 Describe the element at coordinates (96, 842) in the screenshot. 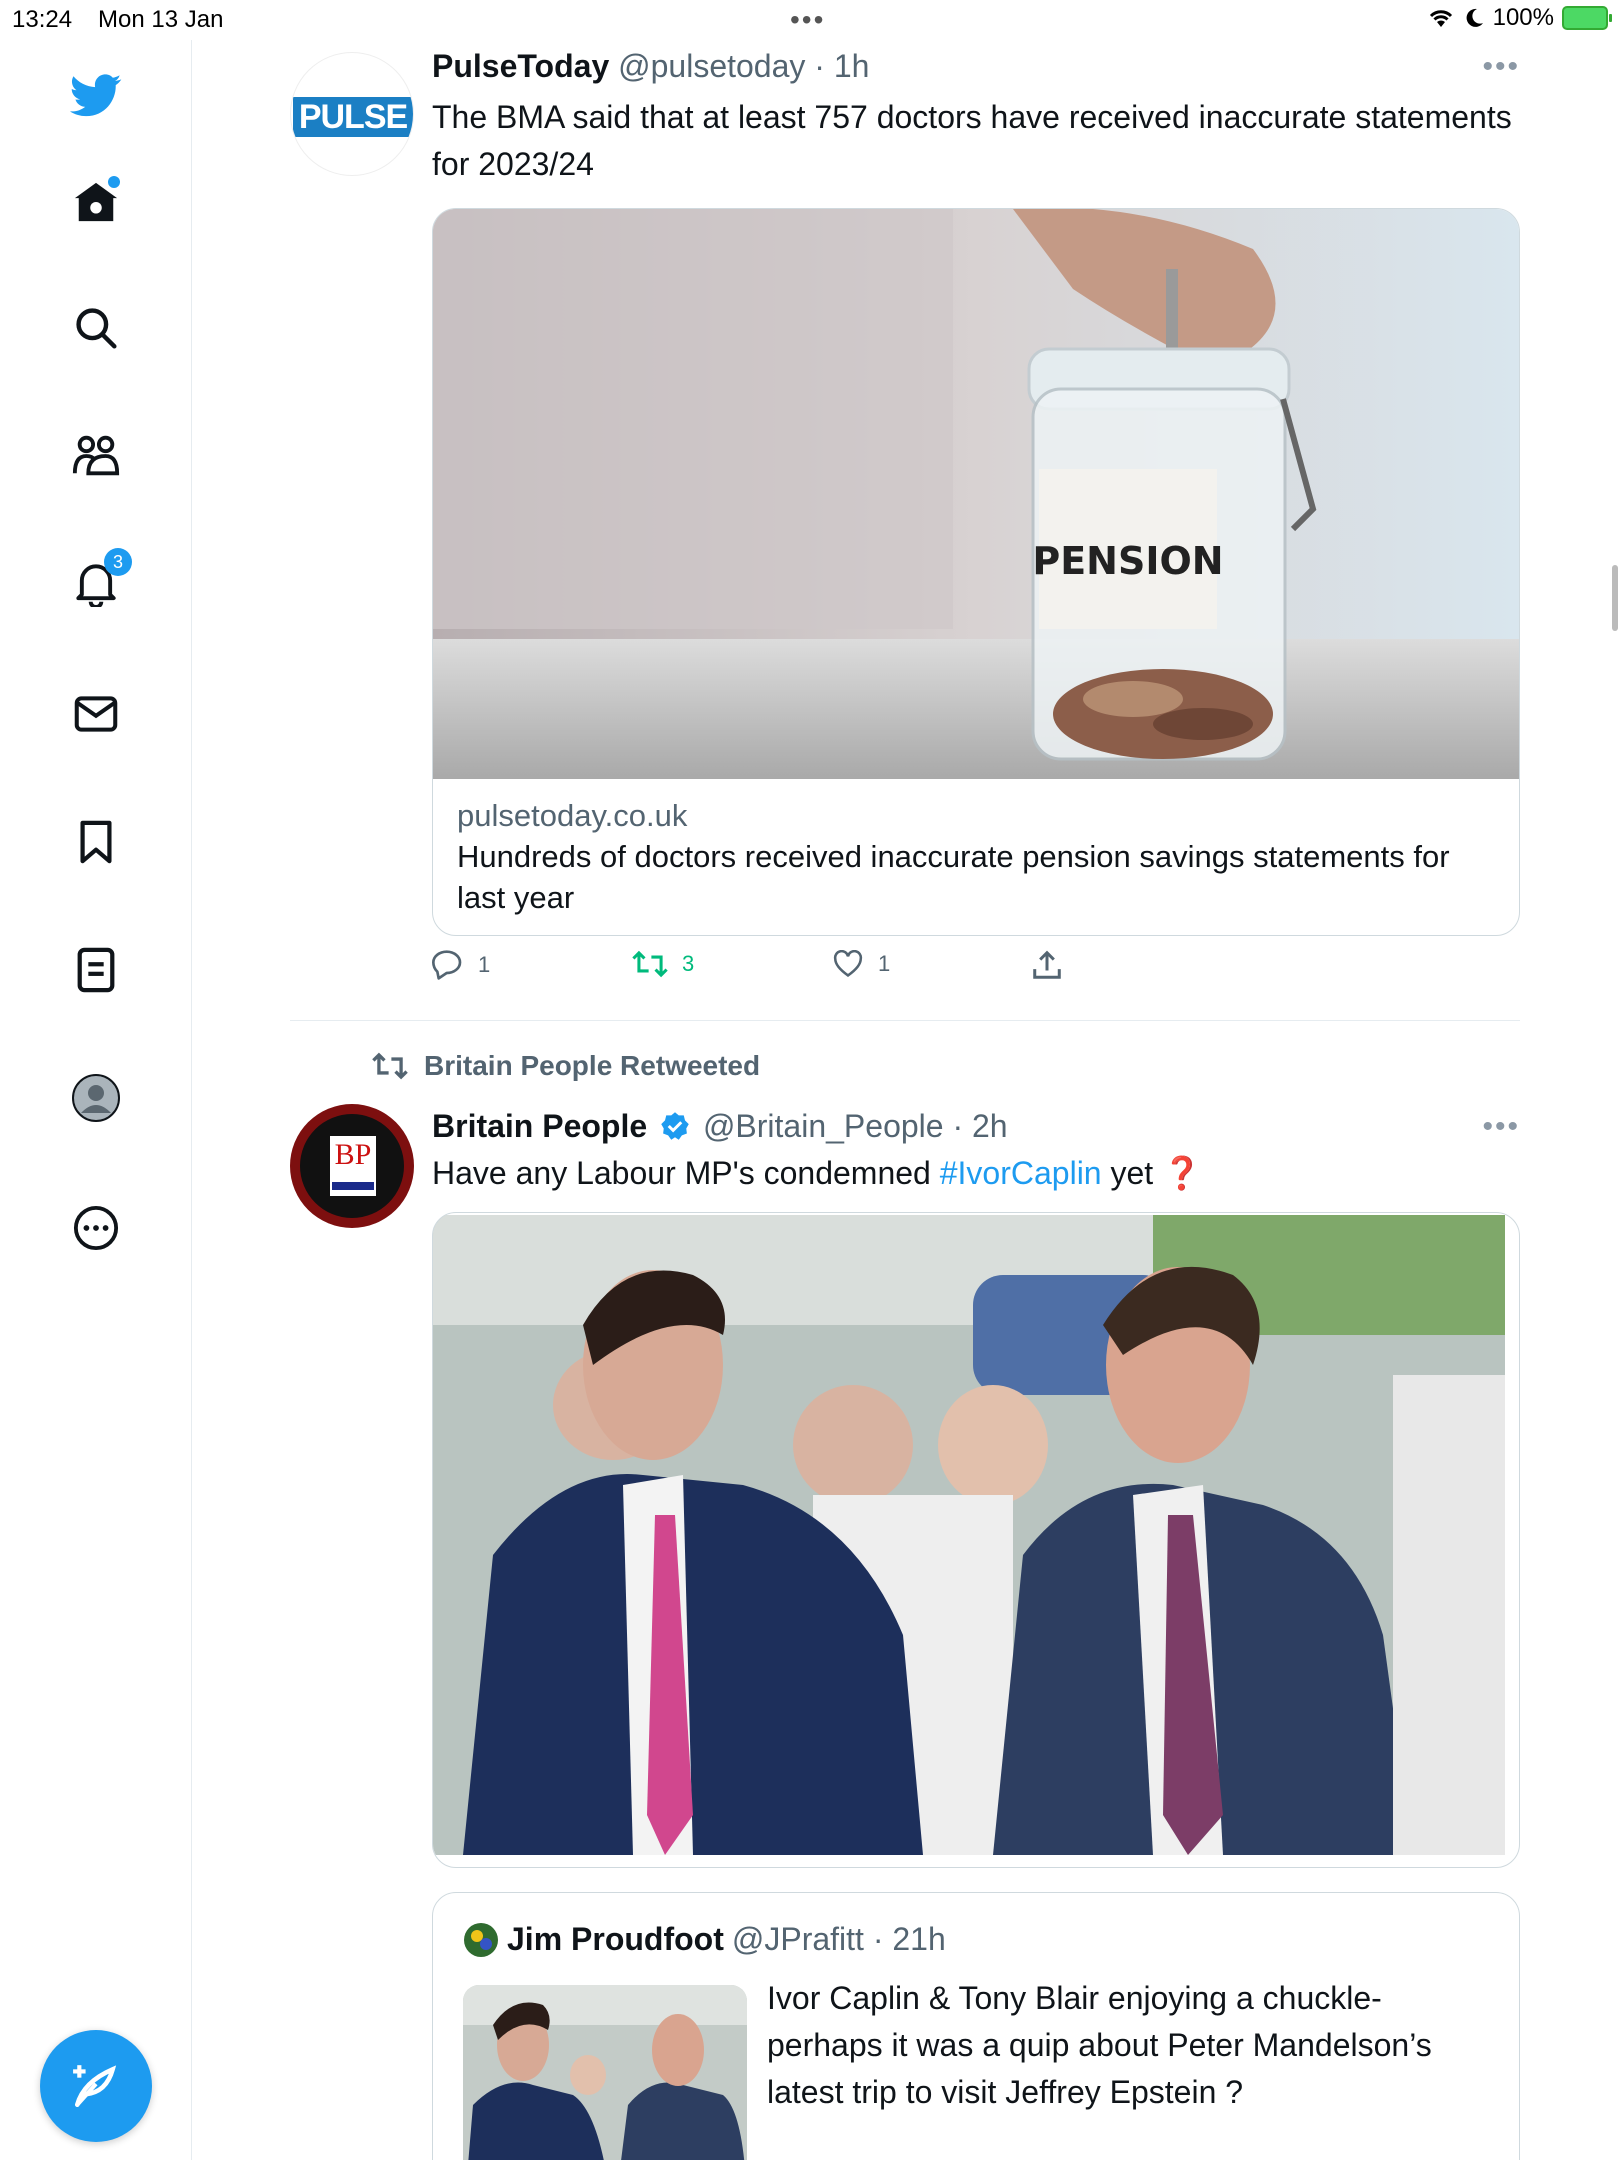

I see `bookmarks-icon` at that location.